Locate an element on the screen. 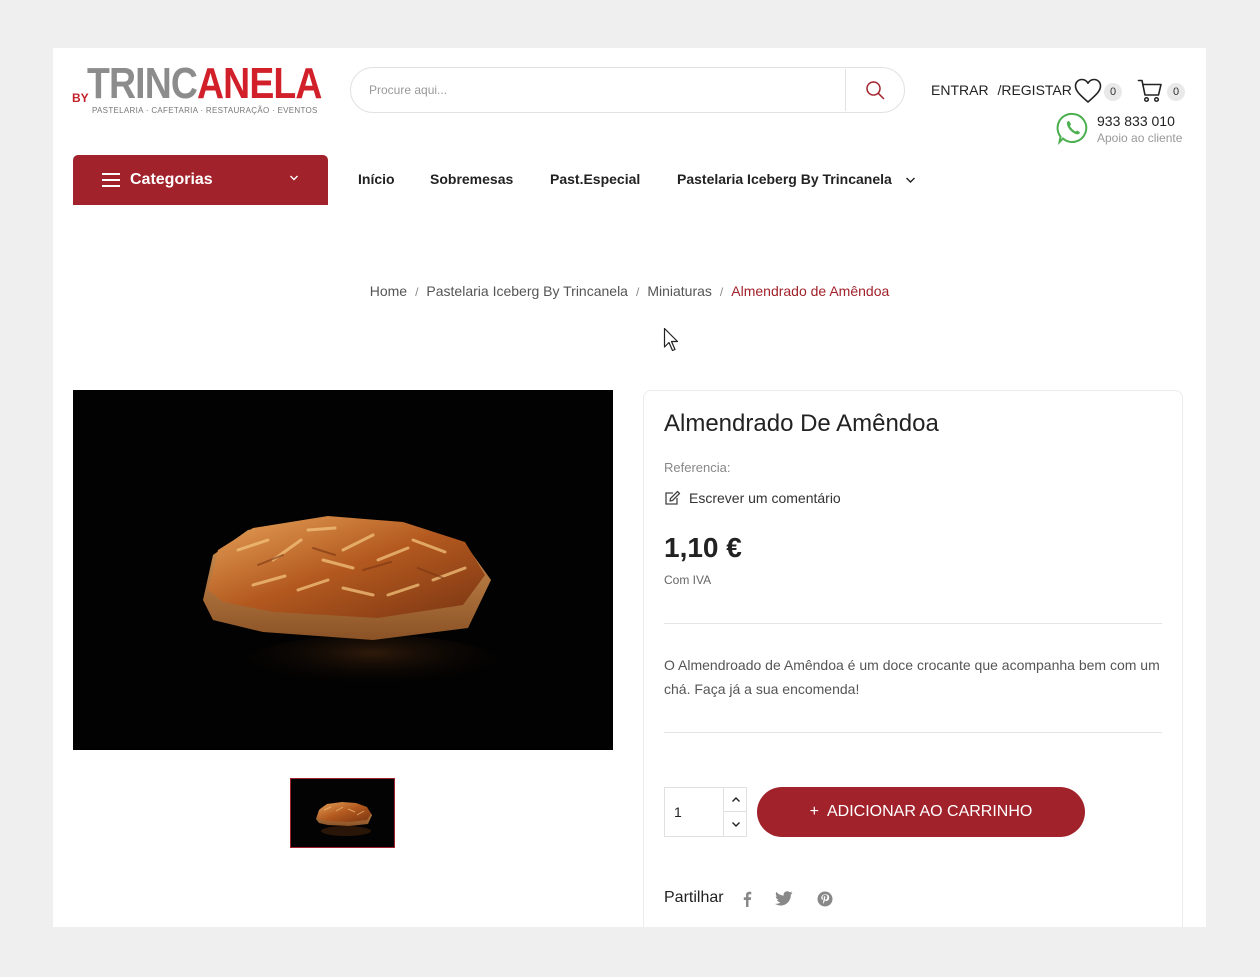  nav-item-pastelaria-iceberg: Pastelaria Iceberg By Trincanela is located at coordinates (784, 179).